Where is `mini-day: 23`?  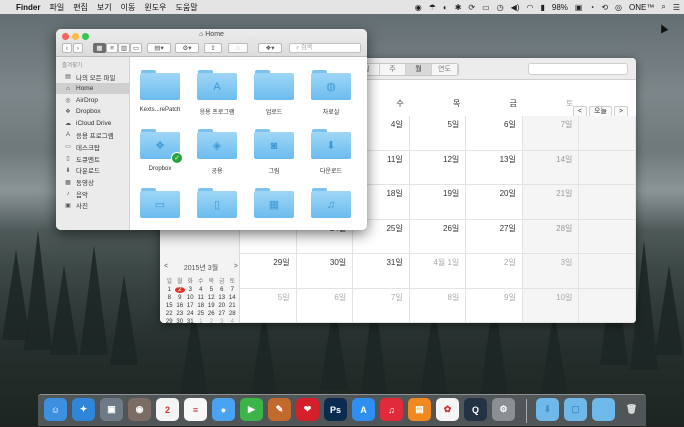
mini-day: 23 is located at coordinates (180, 314).